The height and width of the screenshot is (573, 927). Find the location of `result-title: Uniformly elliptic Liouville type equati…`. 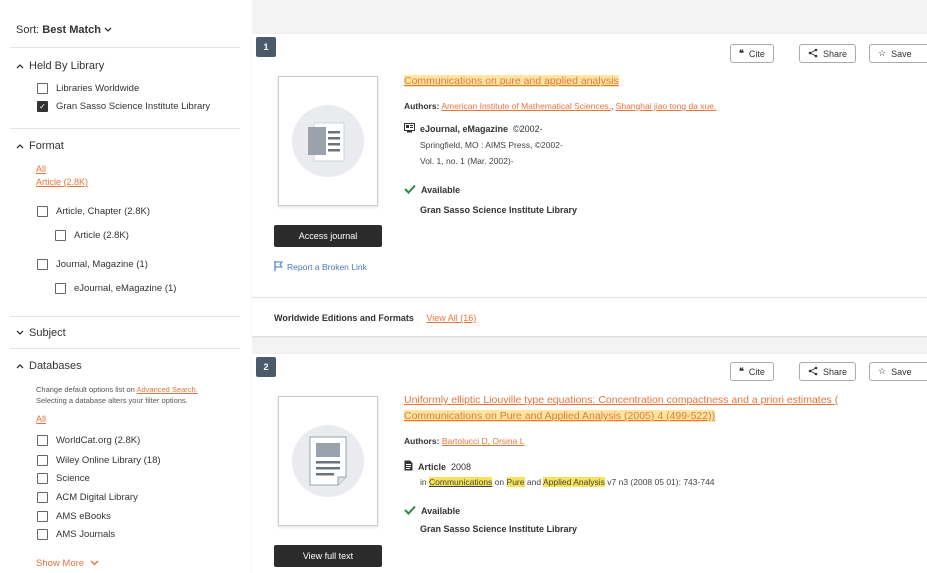

result-title: Uniformly elliptic Liouville type equati… is located at coordinates (621, 400).